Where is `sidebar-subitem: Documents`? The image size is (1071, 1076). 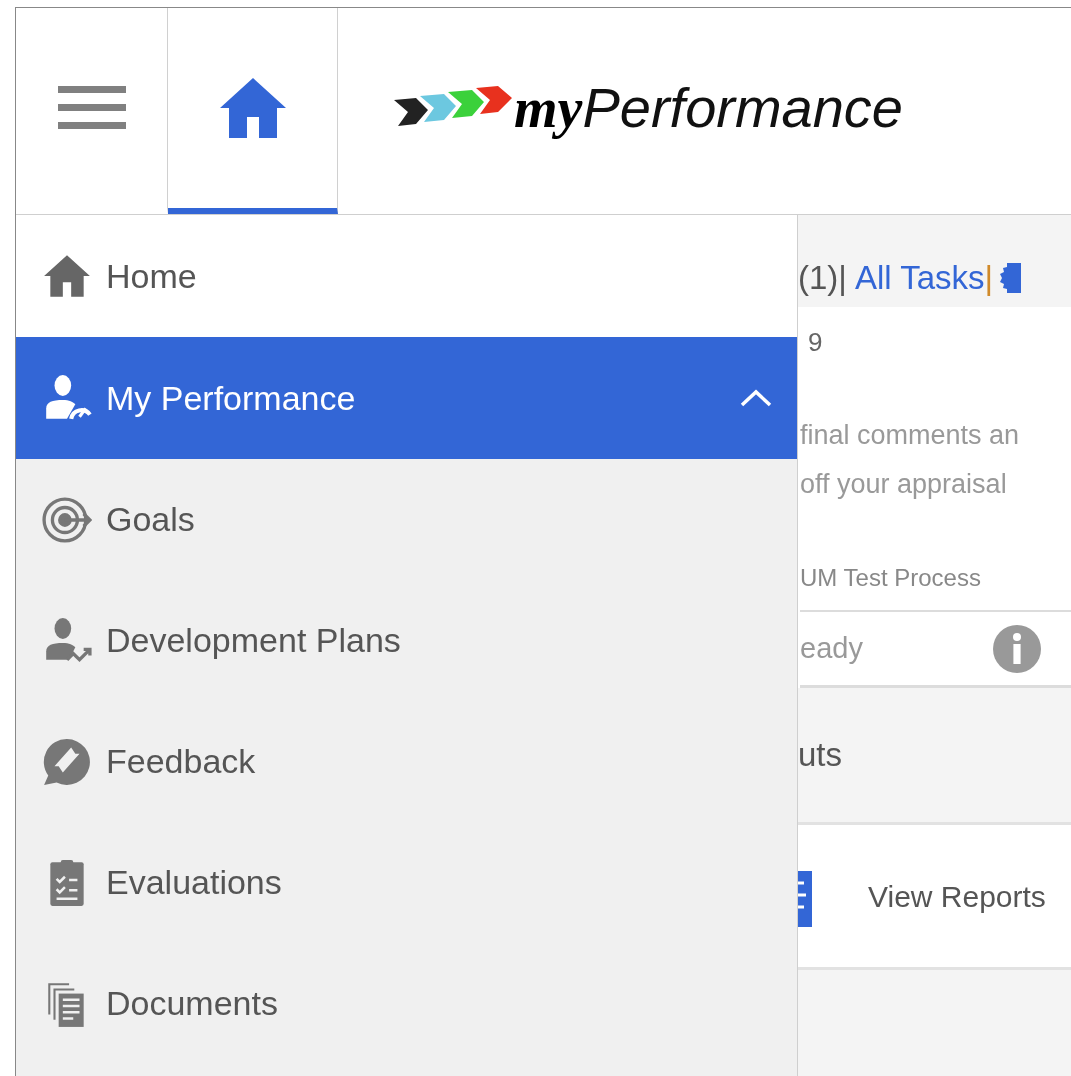
sidebar-subitem: Documents is located at coordinates (406, 1003).